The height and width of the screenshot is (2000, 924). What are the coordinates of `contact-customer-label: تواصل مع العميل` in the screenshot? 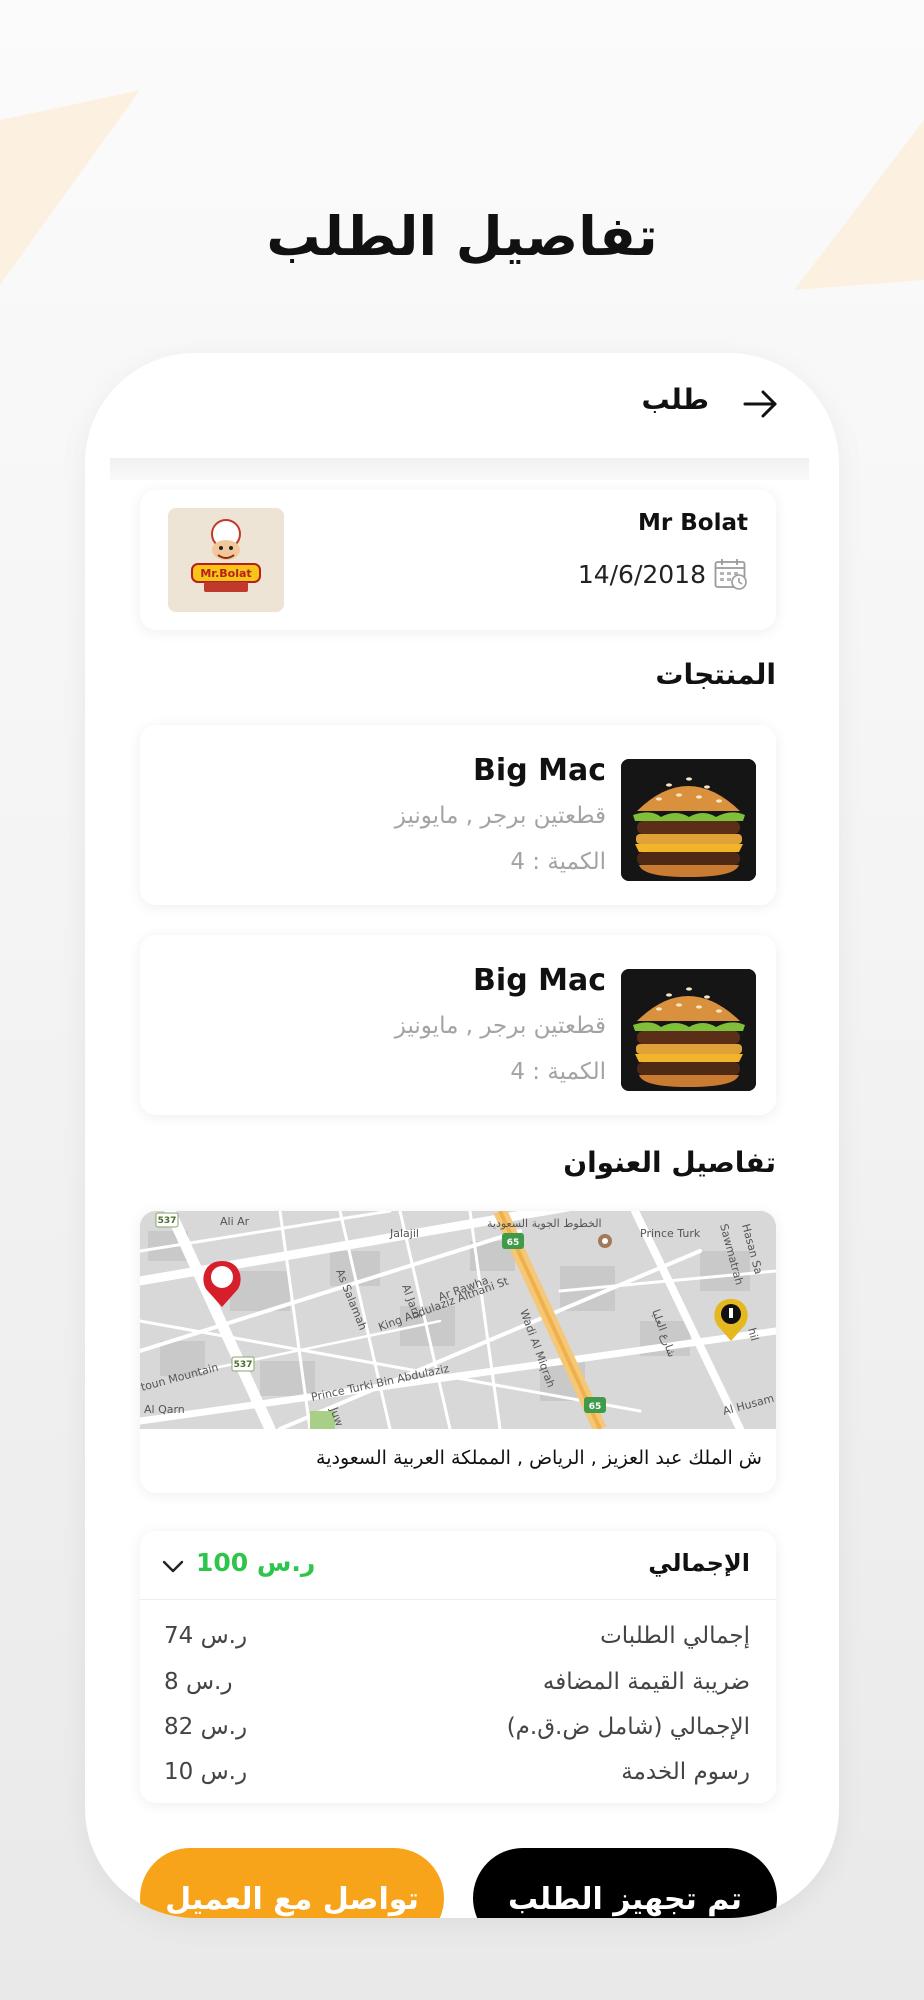 It's located at (292, 1899).